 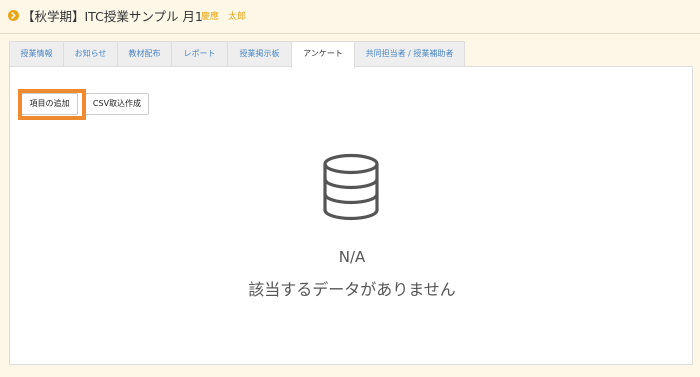 I want to click on na-label: N/A, so click(x=352, y=257).